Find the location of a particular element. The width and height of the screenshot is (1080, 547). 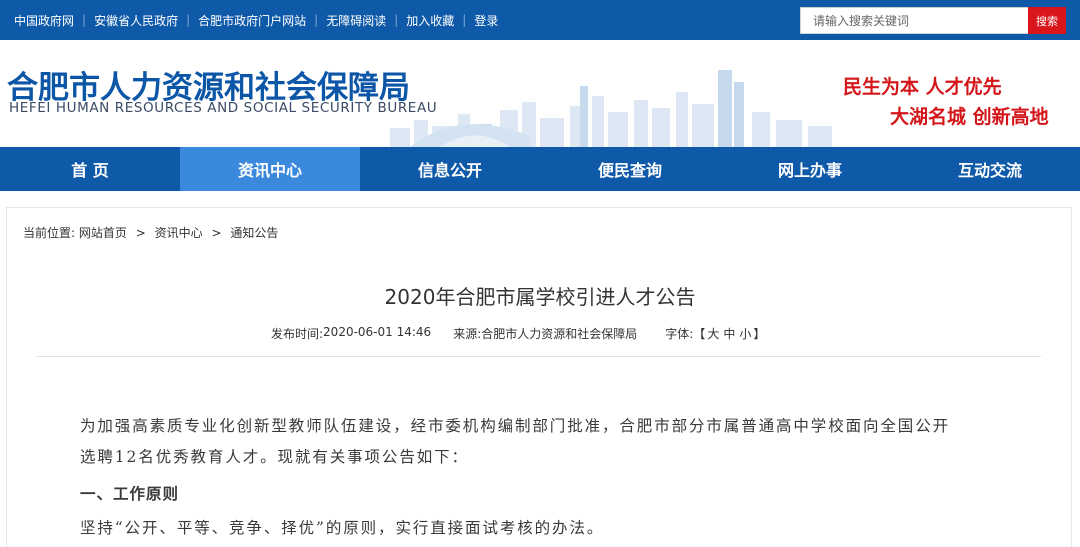

nav-news-center: 资讯中心 is located at coordinates (270, 169).